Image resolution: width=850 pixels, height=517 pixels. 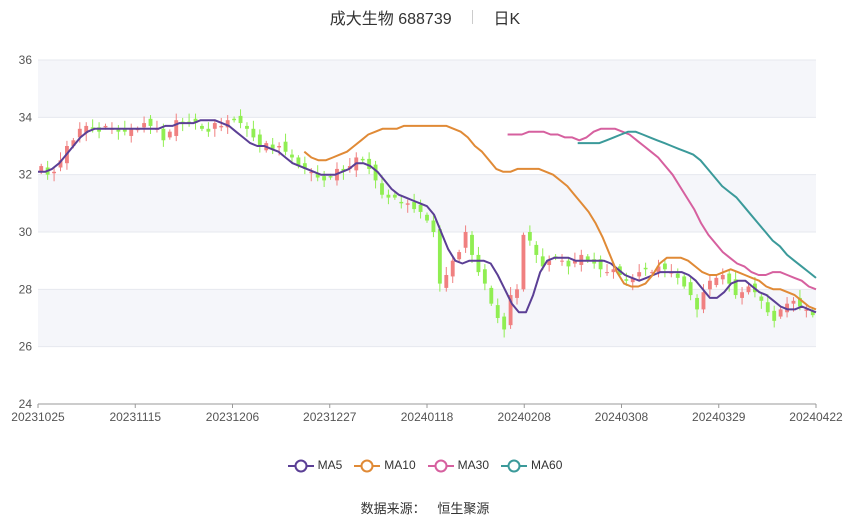 I want to click on y-tick-label: 26, so click(x=26, y=347).